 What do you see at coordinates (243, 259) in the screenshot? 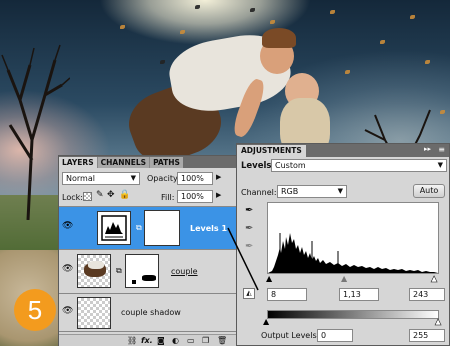
I see `annotation-line` at bounding box center [243, 259].